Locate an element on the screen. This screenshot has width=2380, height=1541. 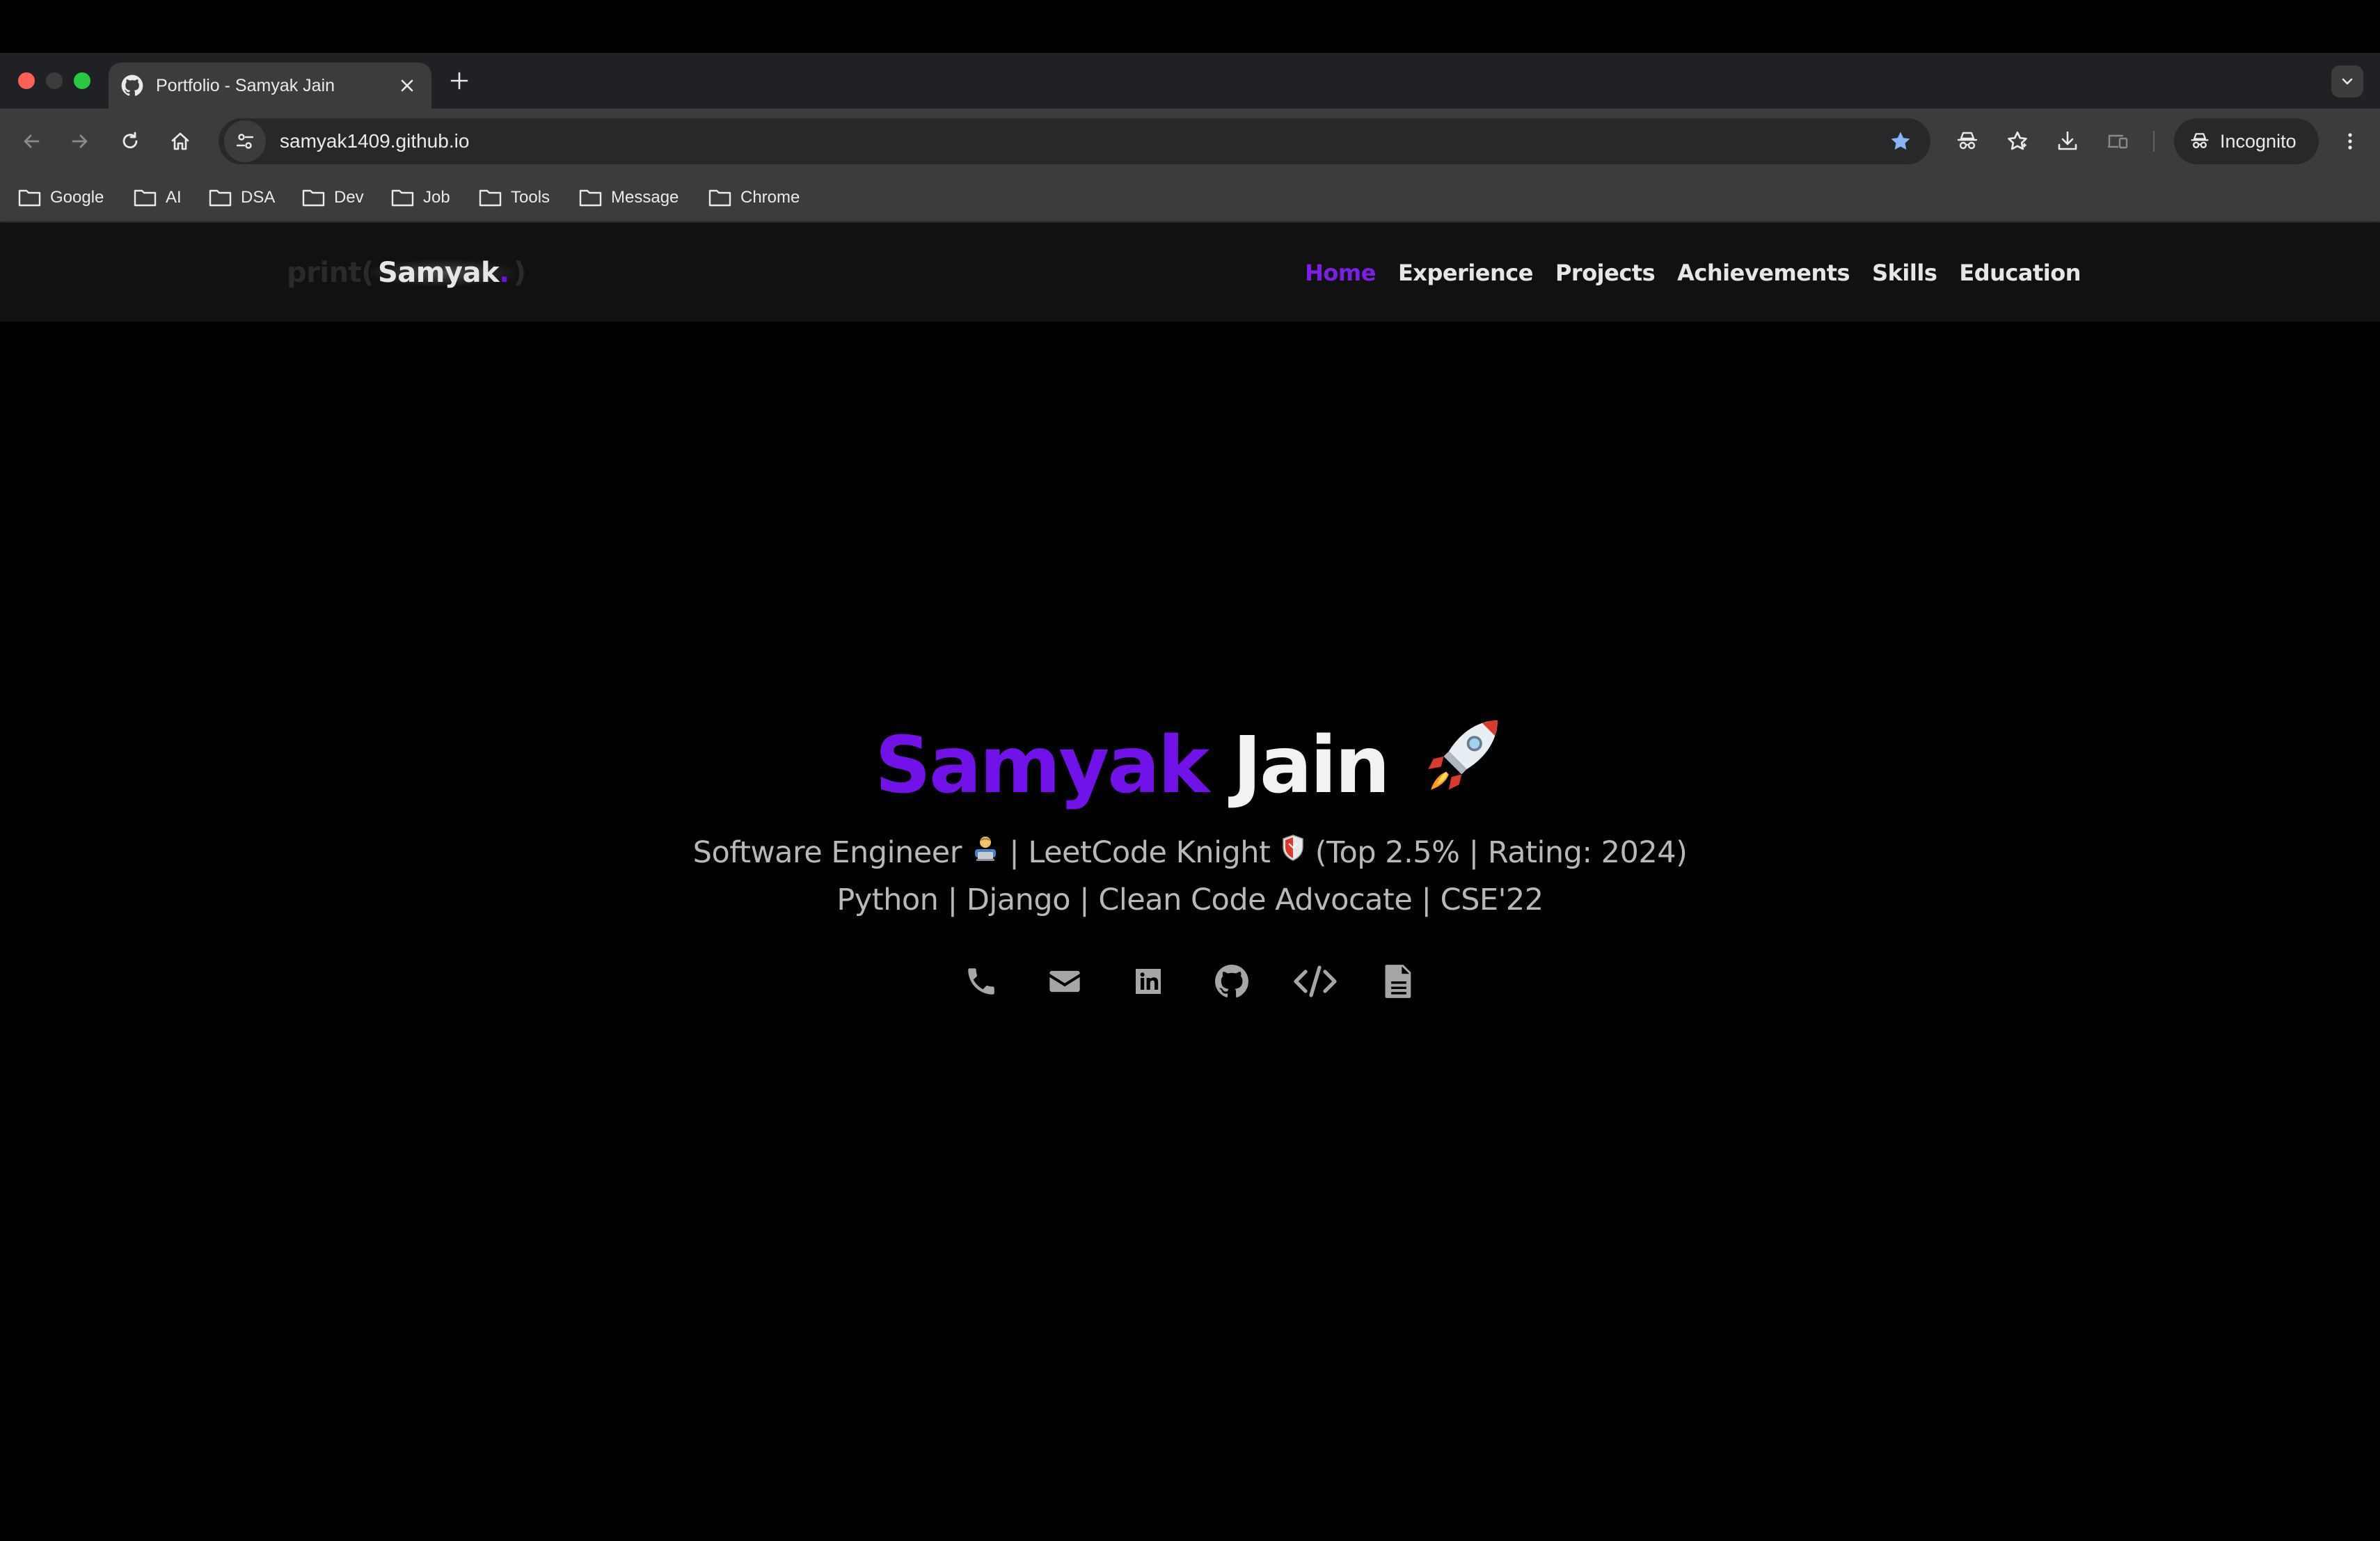
bookmark-folder-chrome: Chrome is located at coordinates (754, 198).